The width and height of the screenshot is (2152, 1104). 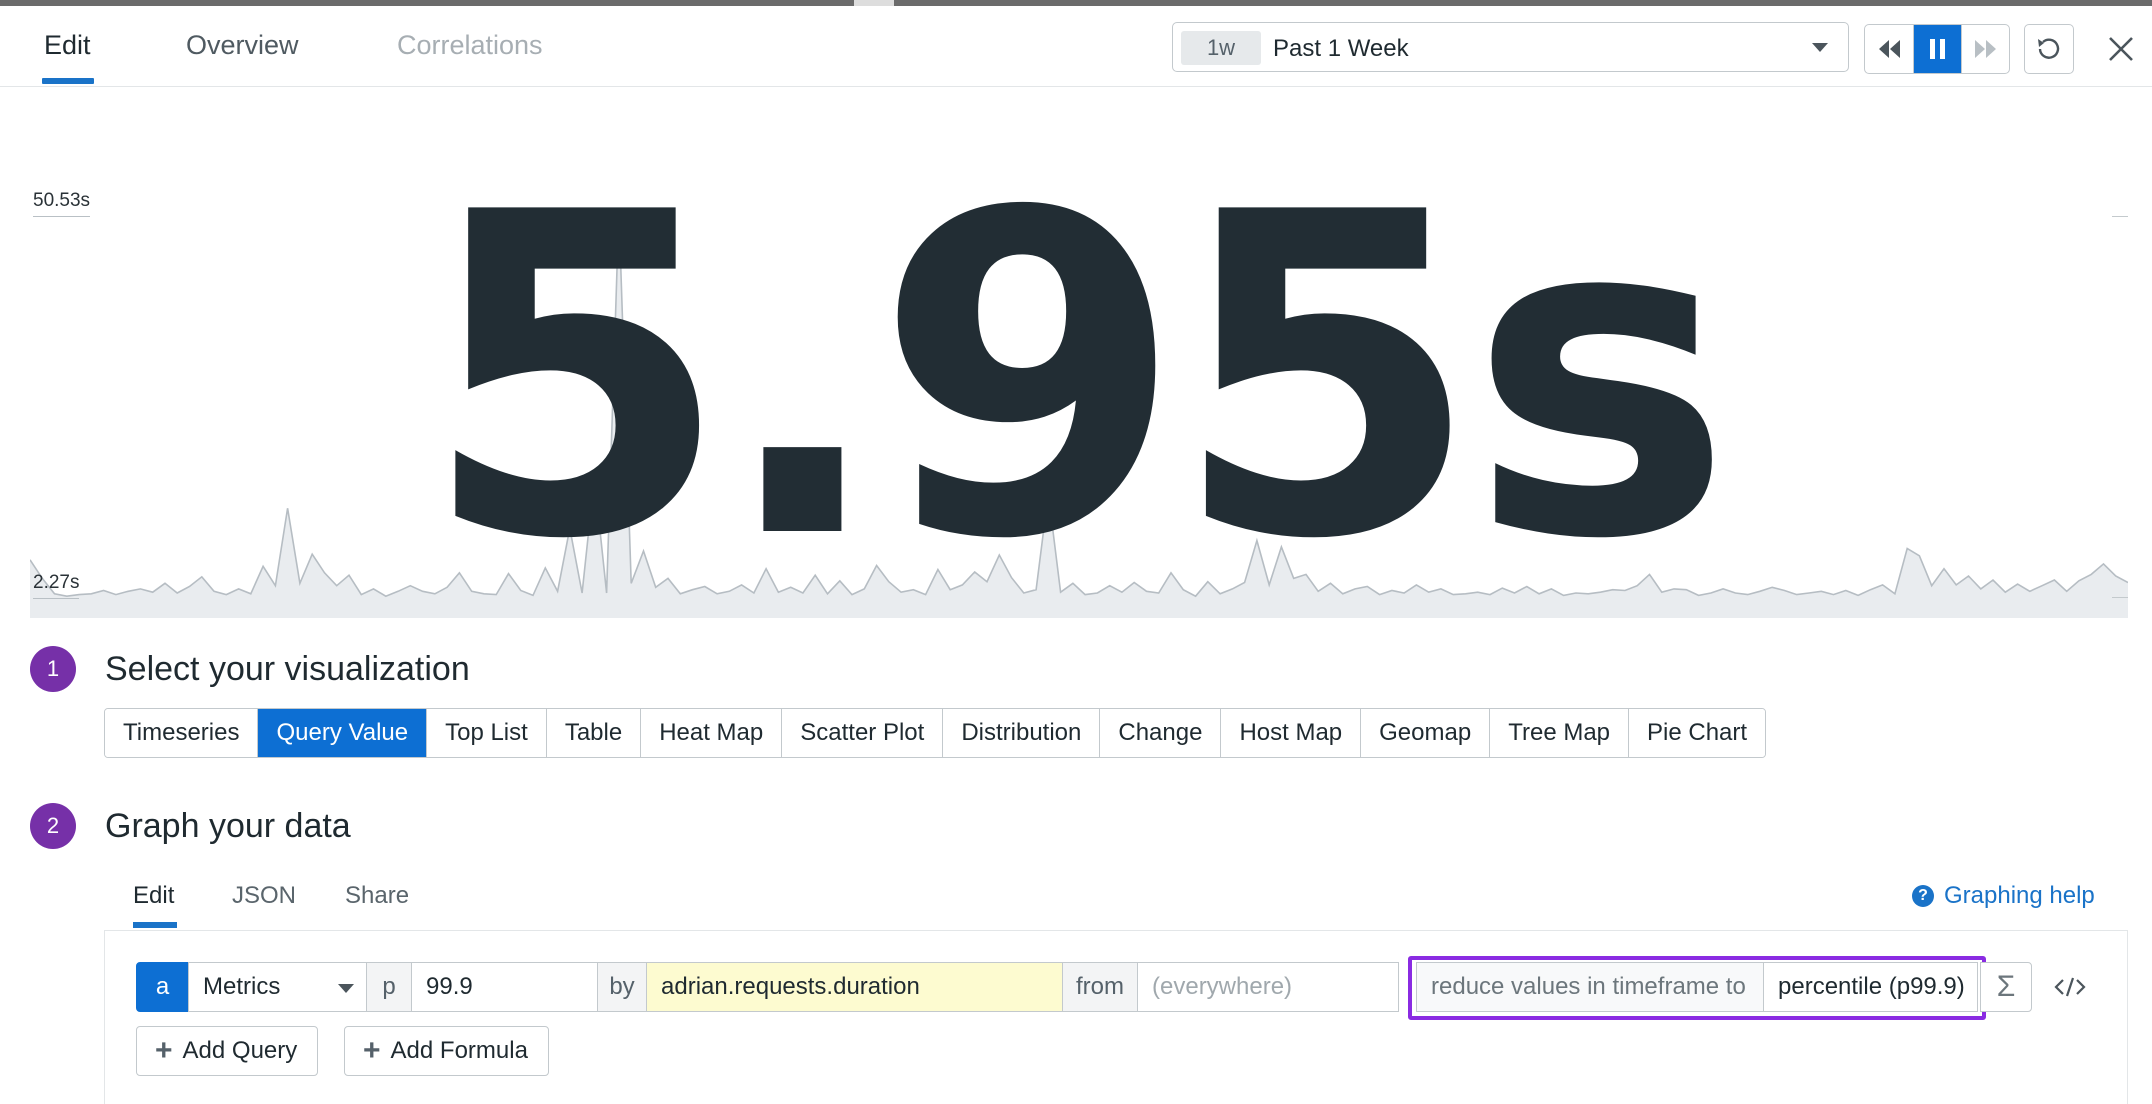 I want to click on tab-query-json: JSON, so click(x=264, y=896).